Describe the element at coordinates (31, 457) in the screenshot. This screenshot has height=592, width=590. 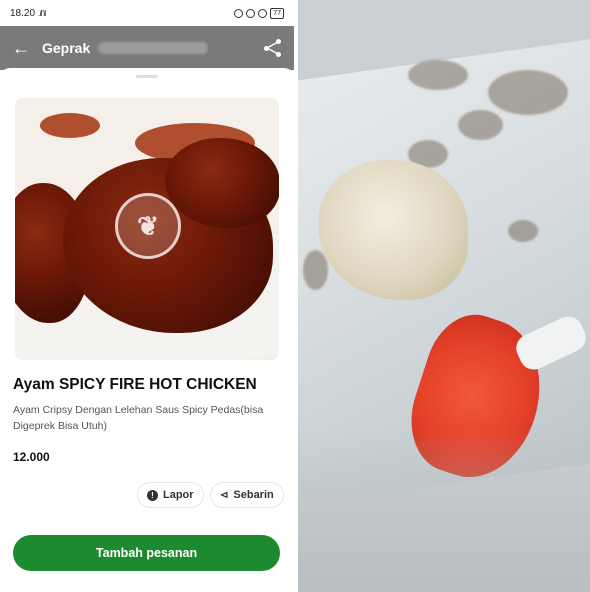
I see `product-price: 12.000` at that location.